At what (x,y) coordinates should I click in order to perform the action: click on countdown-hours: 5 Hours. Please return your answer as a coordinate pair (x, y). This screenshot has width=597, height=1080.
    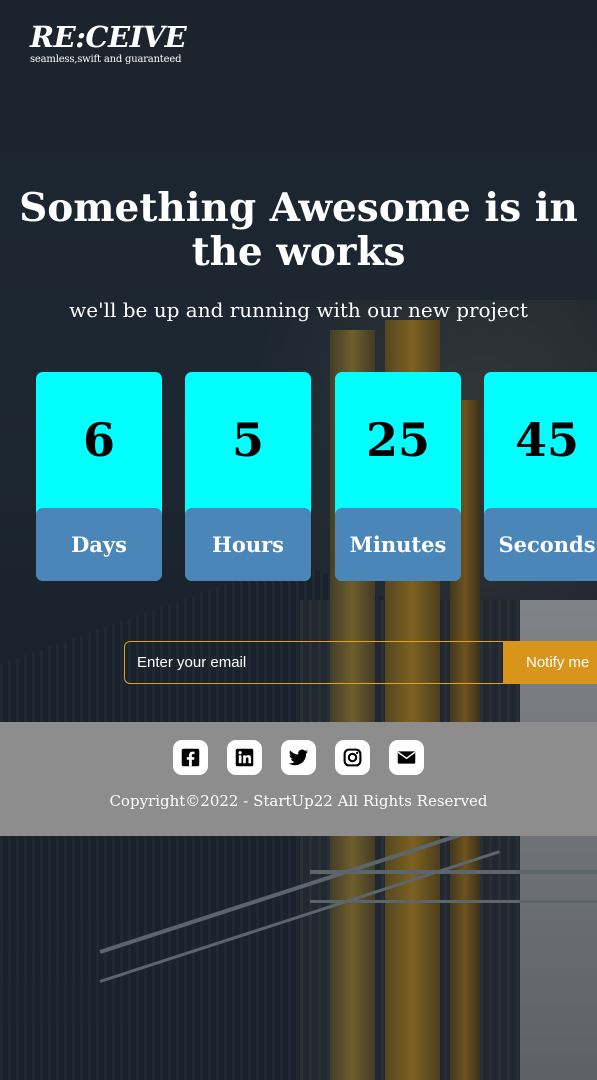
    Looking at the image, I should click on (248, 476).